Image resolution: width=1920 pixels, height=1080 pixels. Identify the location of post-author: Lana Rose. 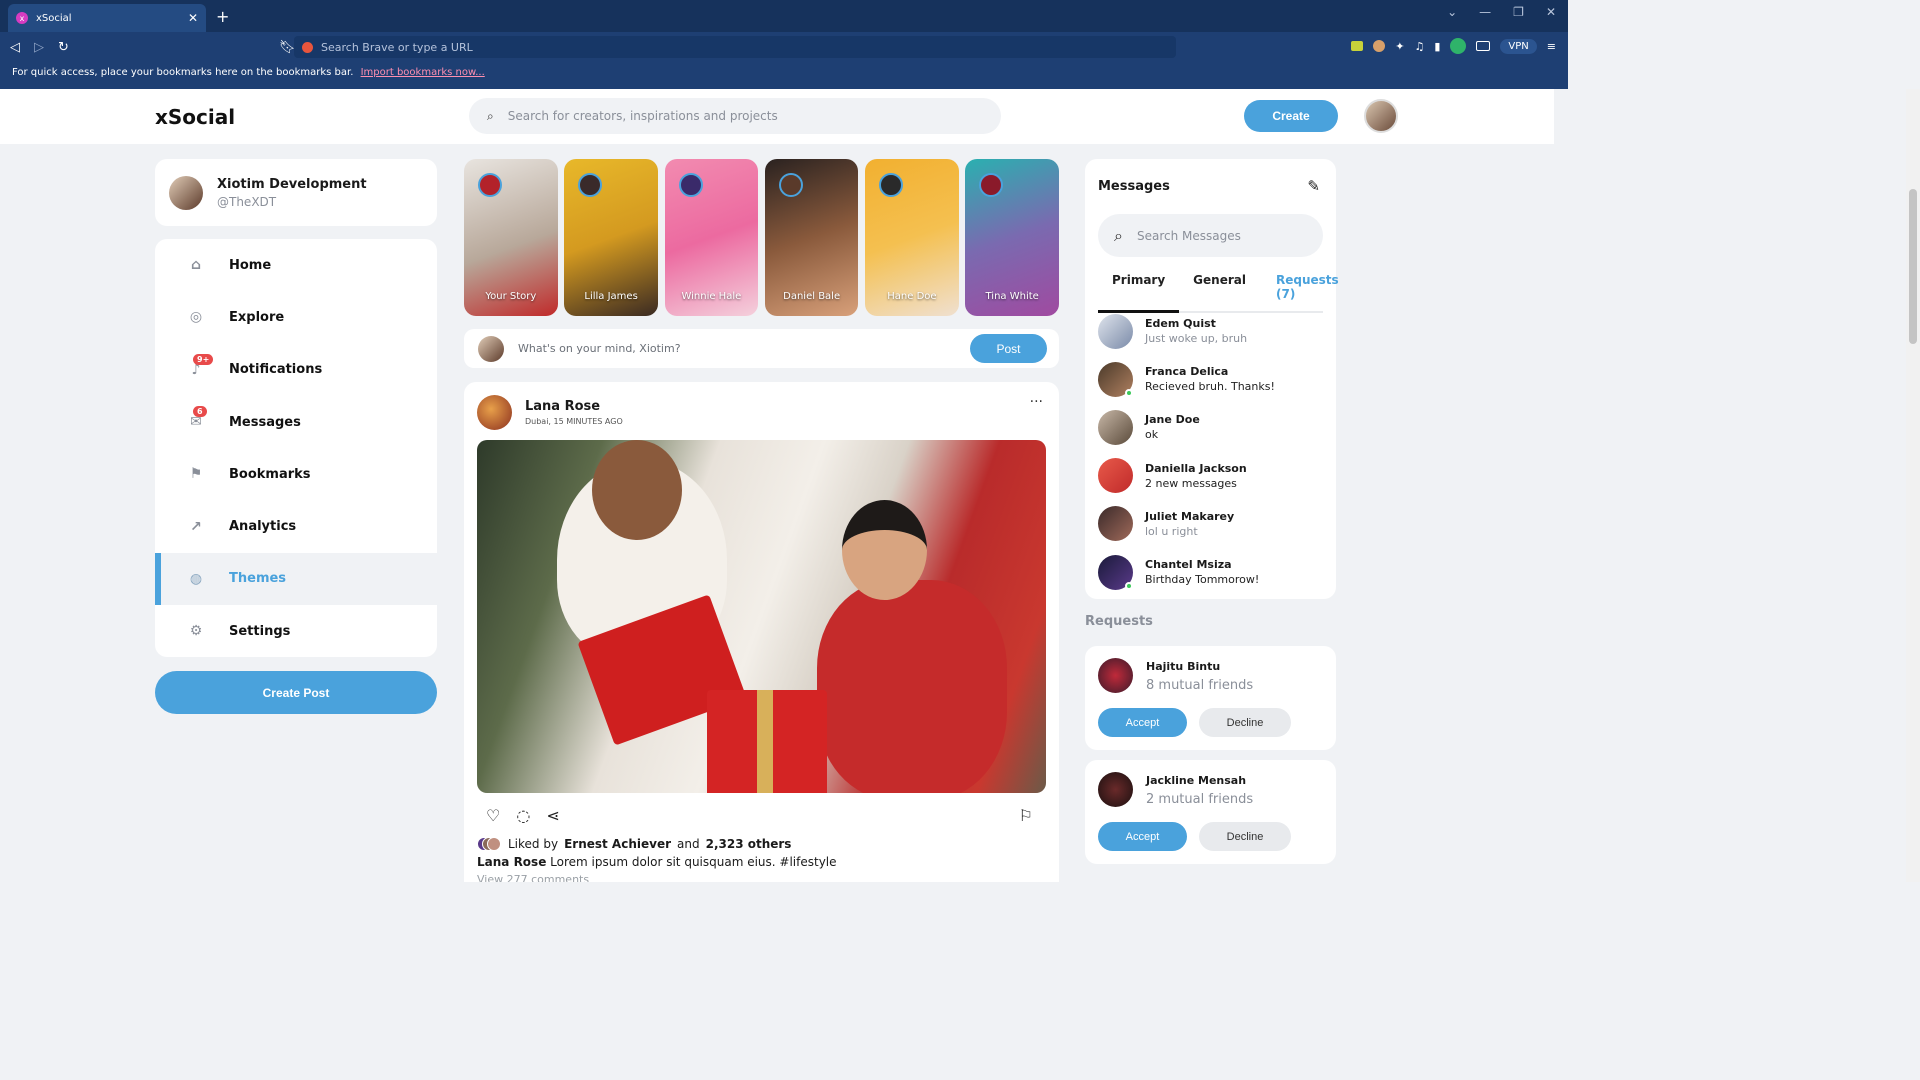
(574, 406).